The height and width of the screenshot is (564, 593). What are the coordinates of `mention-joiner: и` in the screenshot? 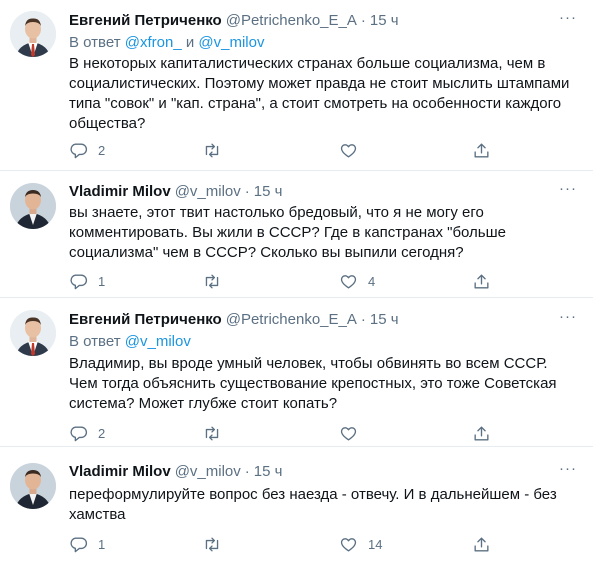 It's located at (190, 42).